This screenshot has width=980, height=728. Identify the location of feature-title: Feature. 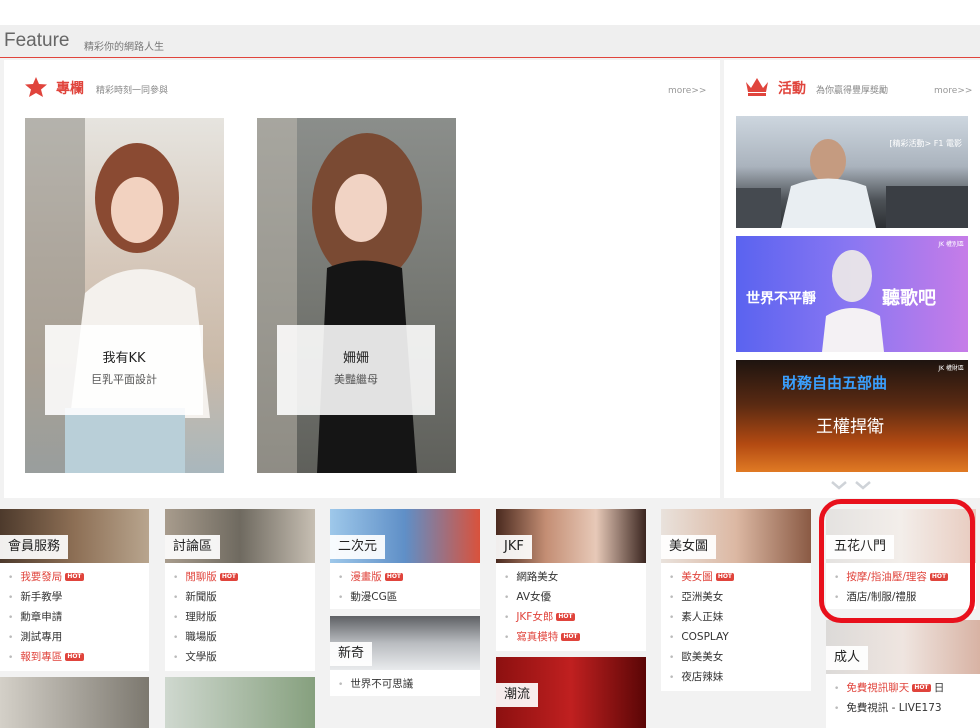
(37, 40).